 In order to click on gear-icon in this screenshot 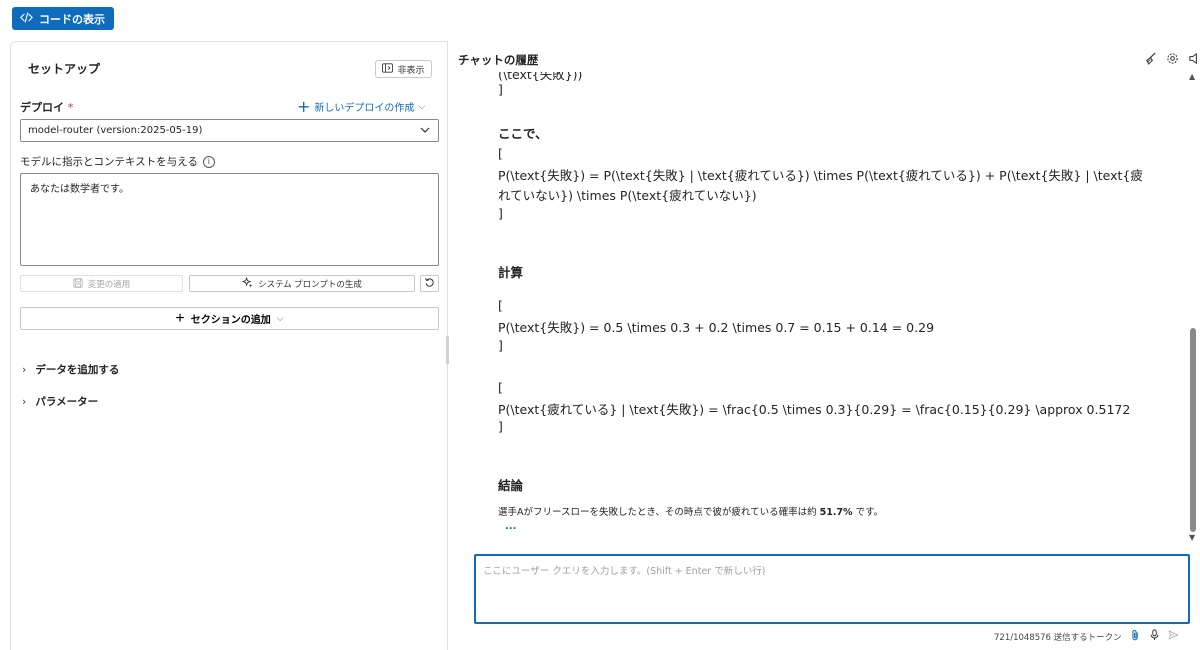, I will do `click(1172, 58)`.